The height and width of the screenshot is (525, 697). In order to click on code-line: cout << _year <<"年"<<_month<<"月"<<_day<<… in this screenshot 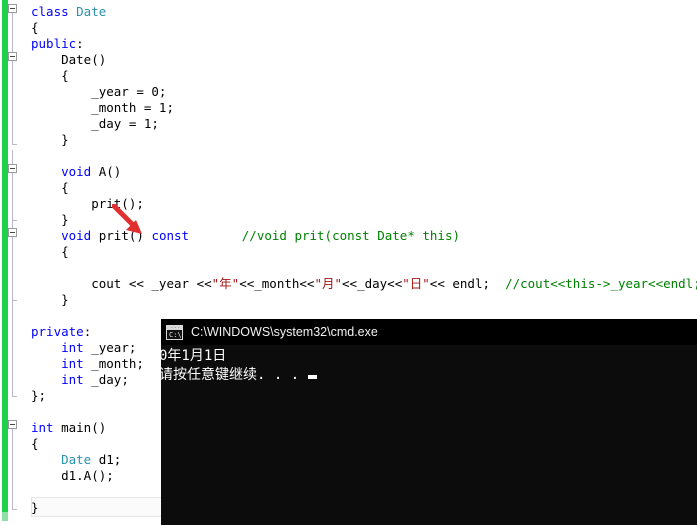, I will do `click(364, 284)`.